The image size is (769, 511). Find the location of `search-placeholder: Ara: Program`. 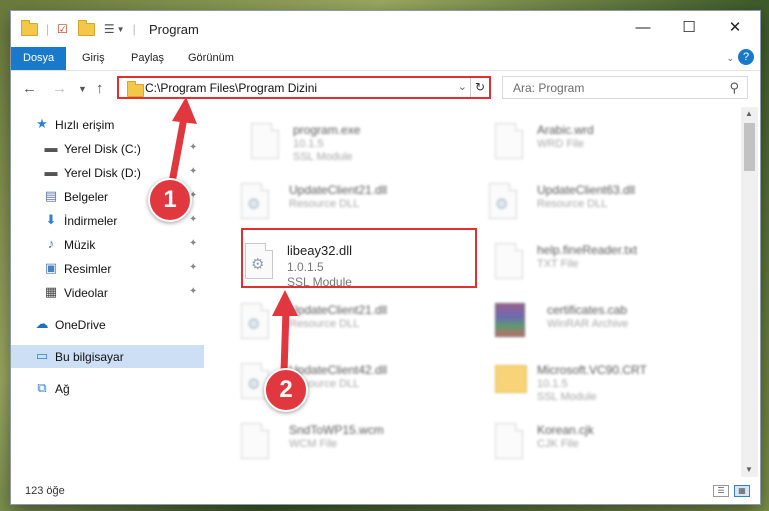

search-placeholder: Ara: Program is located at coordinates (549, 88).